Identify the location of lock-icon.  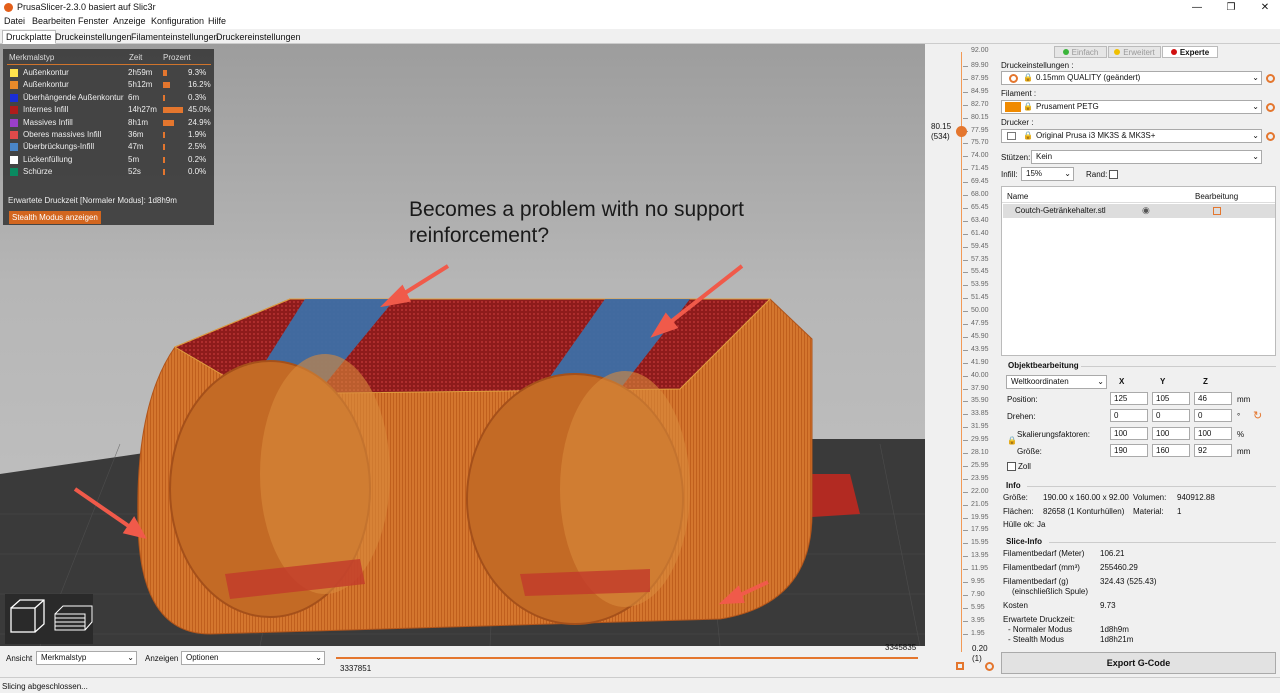
(960, 666).